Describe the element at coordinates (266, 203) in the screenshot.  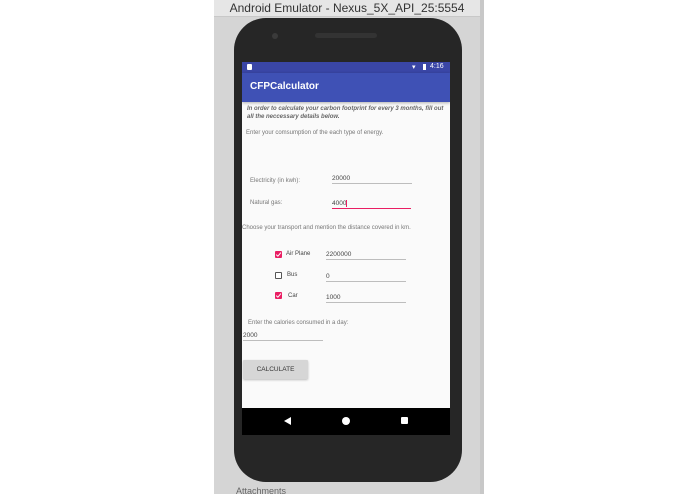
I see `natural-gas-label: Natural gas:` at that location.